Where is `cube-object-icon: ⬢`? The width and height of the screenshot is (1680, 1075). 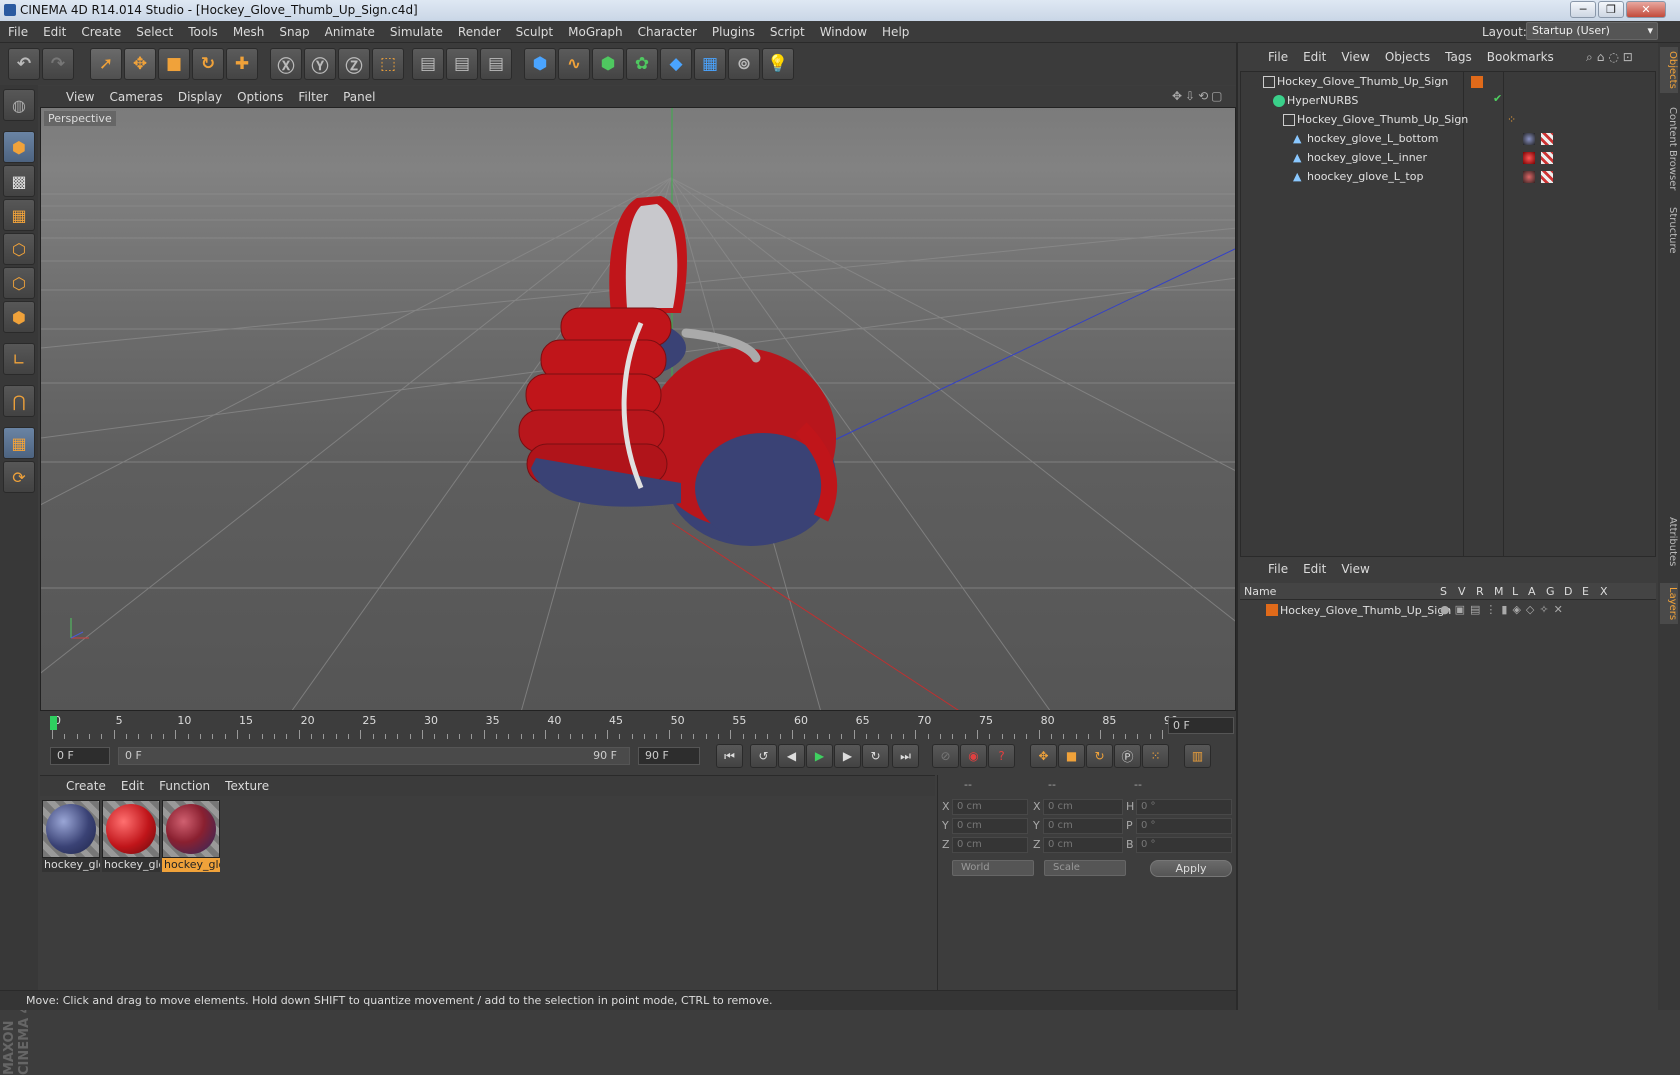
cube-object-icon: ⬢ is located at coordinates (540, 64).